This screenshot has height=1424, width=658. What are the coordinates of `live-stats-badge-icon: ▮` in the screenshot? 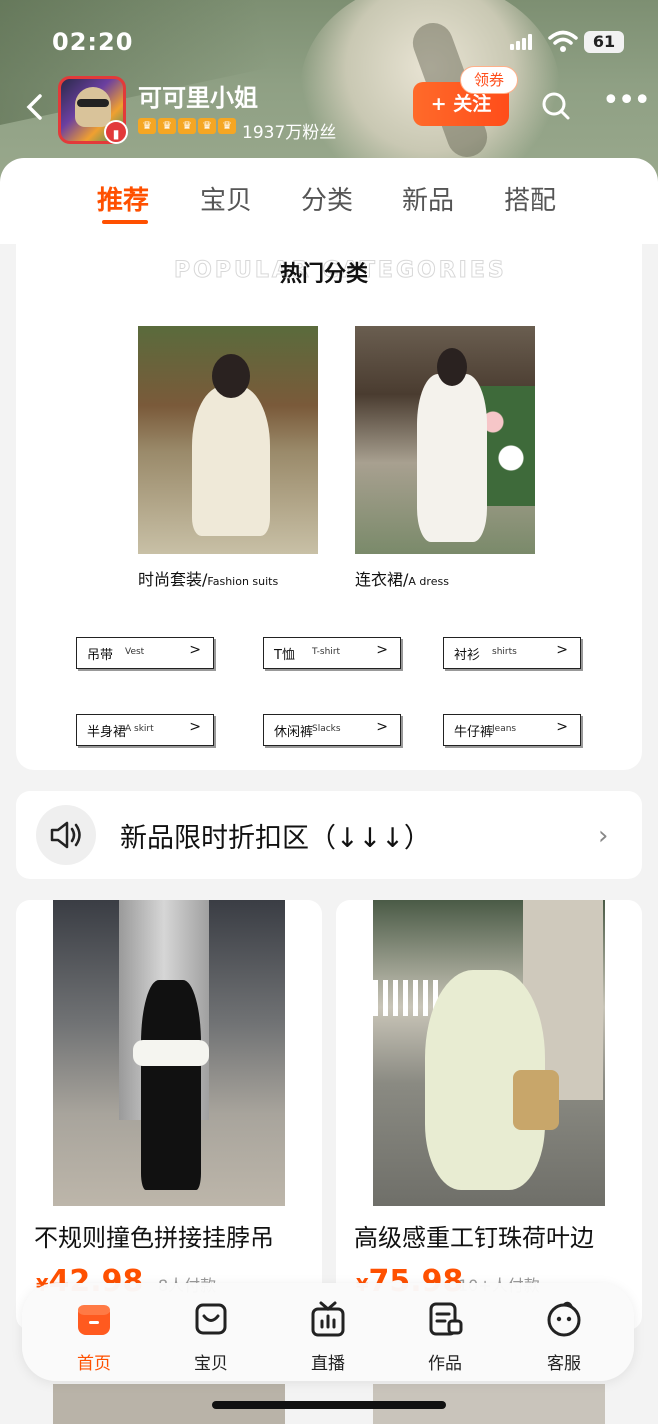 It's located at (116, 132).